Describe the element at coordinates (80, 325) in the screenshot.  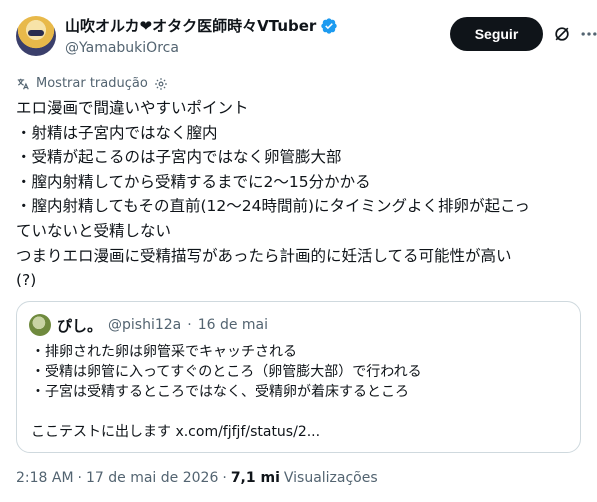
I see `quote-display-name: ぴし。` at that location.